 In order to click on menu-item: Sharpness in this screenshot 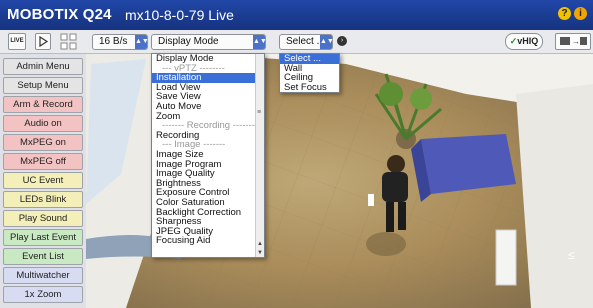, I will do `click(208, 222)`.